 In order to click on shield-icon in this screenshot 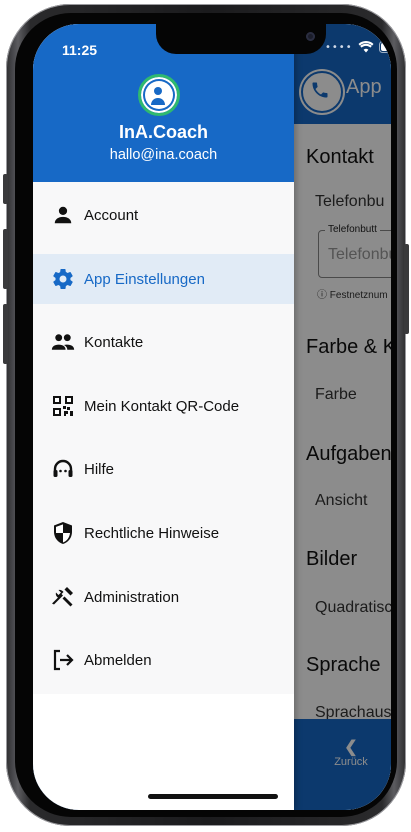, I will do `click(63, 533)`.